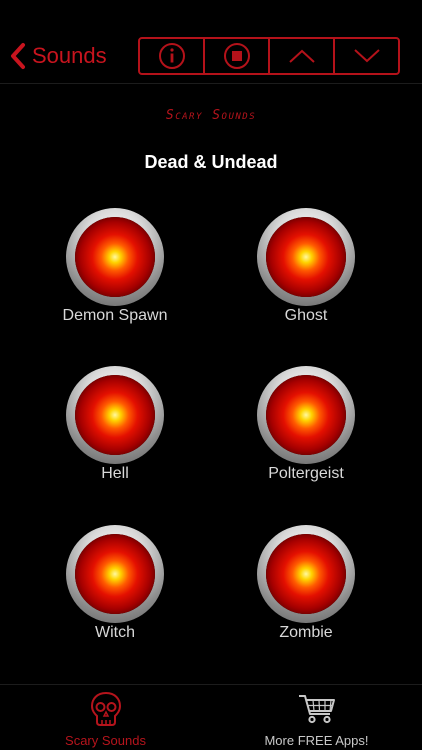 The image size is (422, 750). I want to click on back-button-label: Sounds, so click(69, 55).